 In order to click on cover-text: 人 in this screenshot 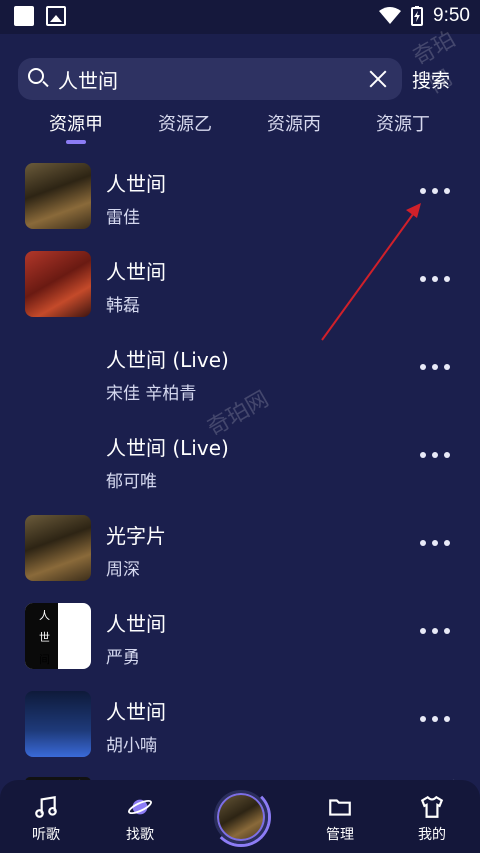, I will do `click(44, 615)`.